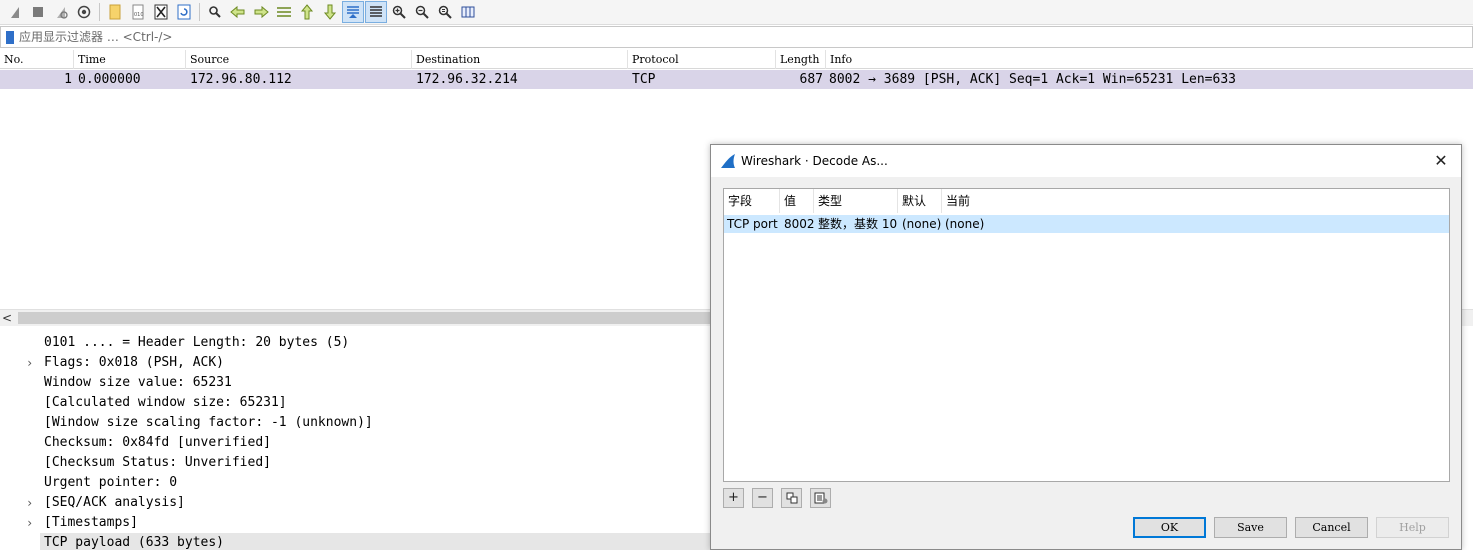 This screenshot has height=550, width=1473. Describe the element at coordinates (920, 201) in the screenshot. I see `column-header-default: 默认` at that location.